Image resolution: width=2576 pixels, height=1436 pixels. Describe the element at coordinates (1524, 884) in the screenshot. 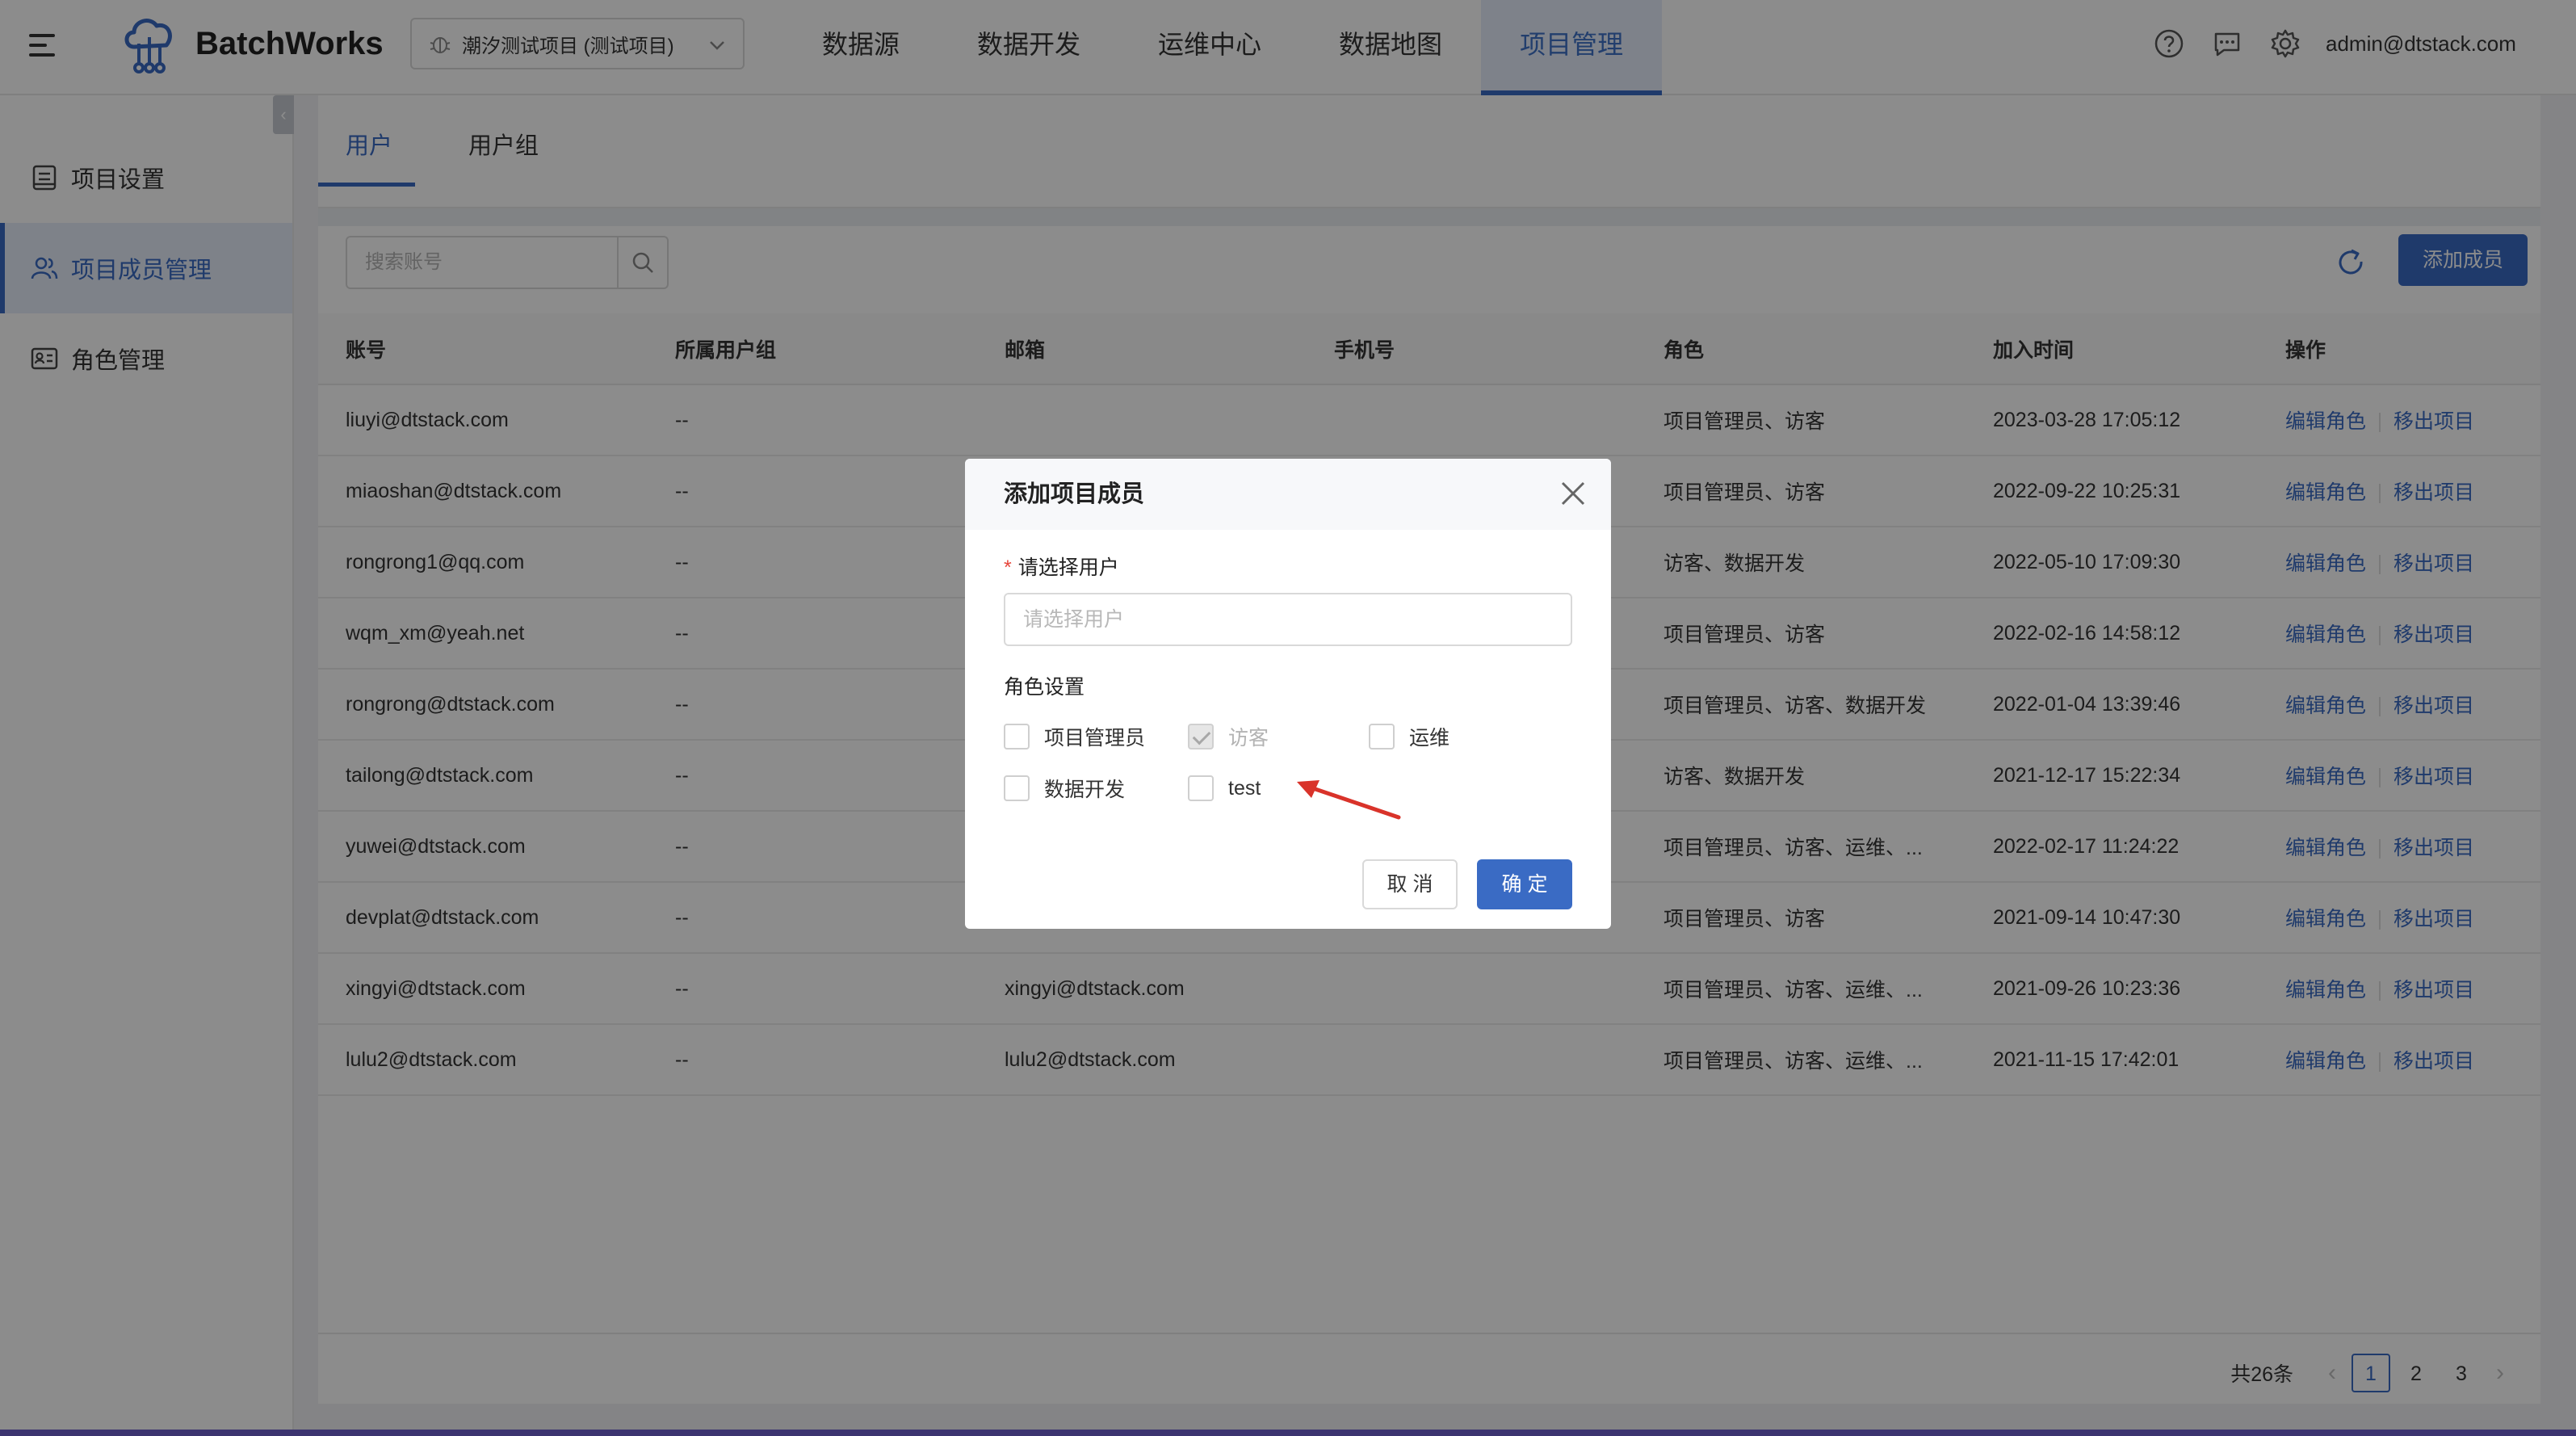

I see `confirm-button: 确 定` at that location.